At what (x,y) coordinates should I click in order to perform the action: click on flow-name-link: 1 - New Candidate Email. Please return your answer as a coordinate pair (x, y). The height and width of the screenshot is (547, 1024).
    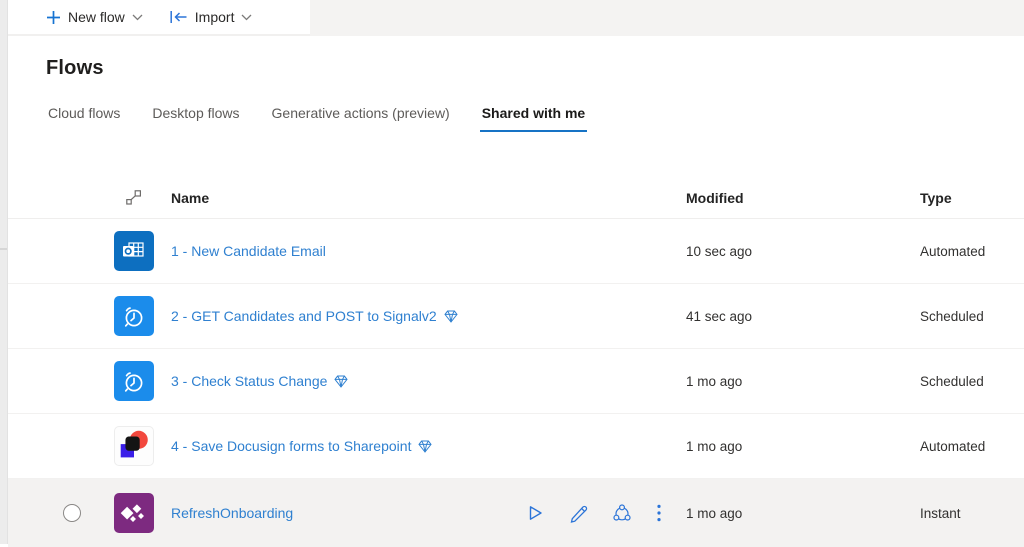
    Looking at the image, I should click on (248, 251).